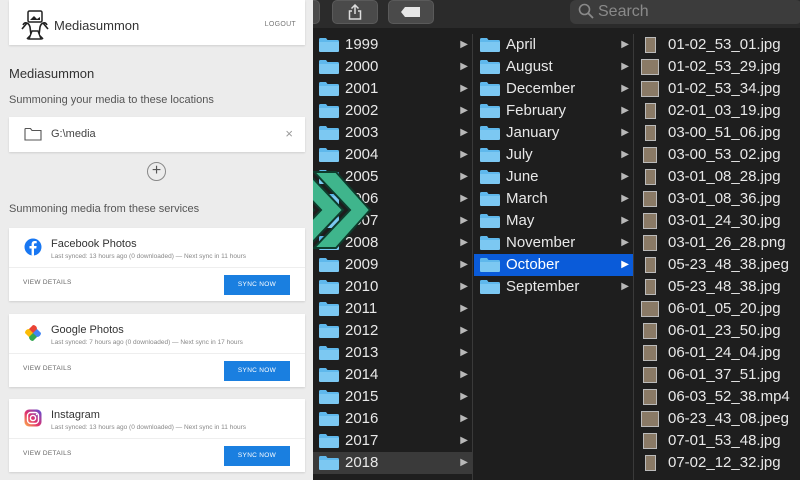  Describe the element at coordinates (392, 89) in the screenshot. I see `year-folder-item: 2001 ▶` at that location.